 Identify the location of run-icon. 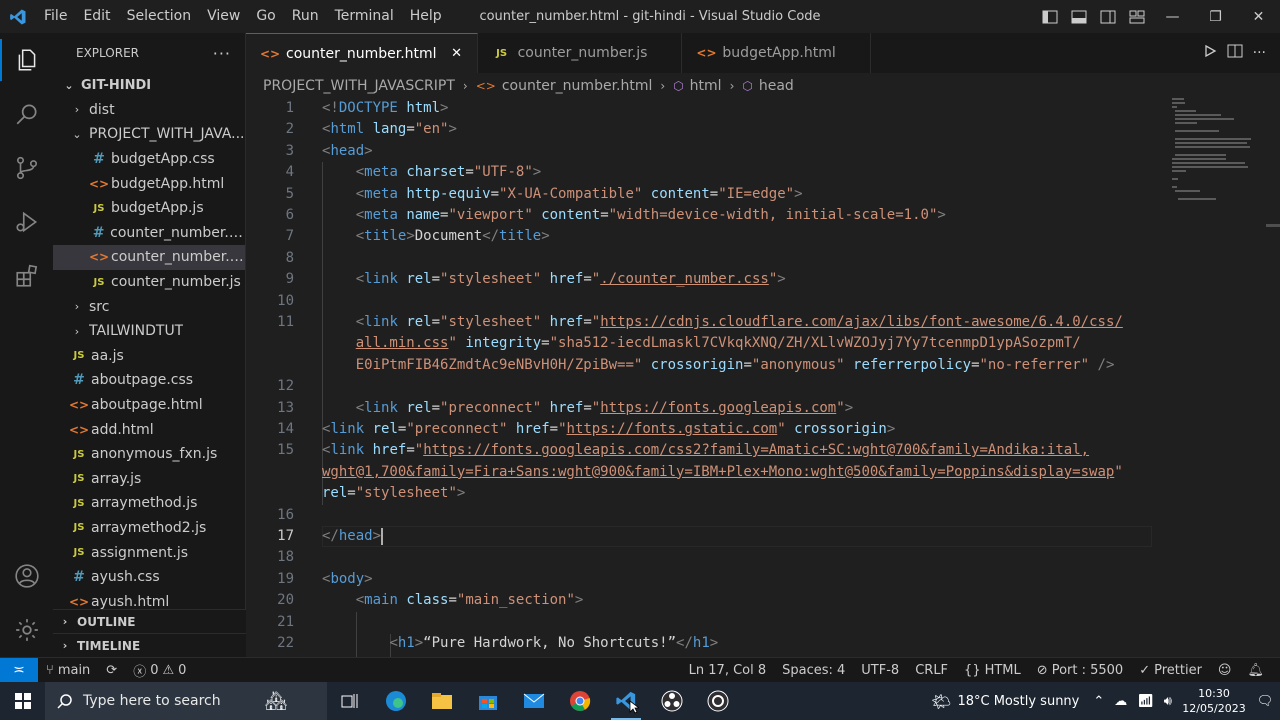
(1210, 53).